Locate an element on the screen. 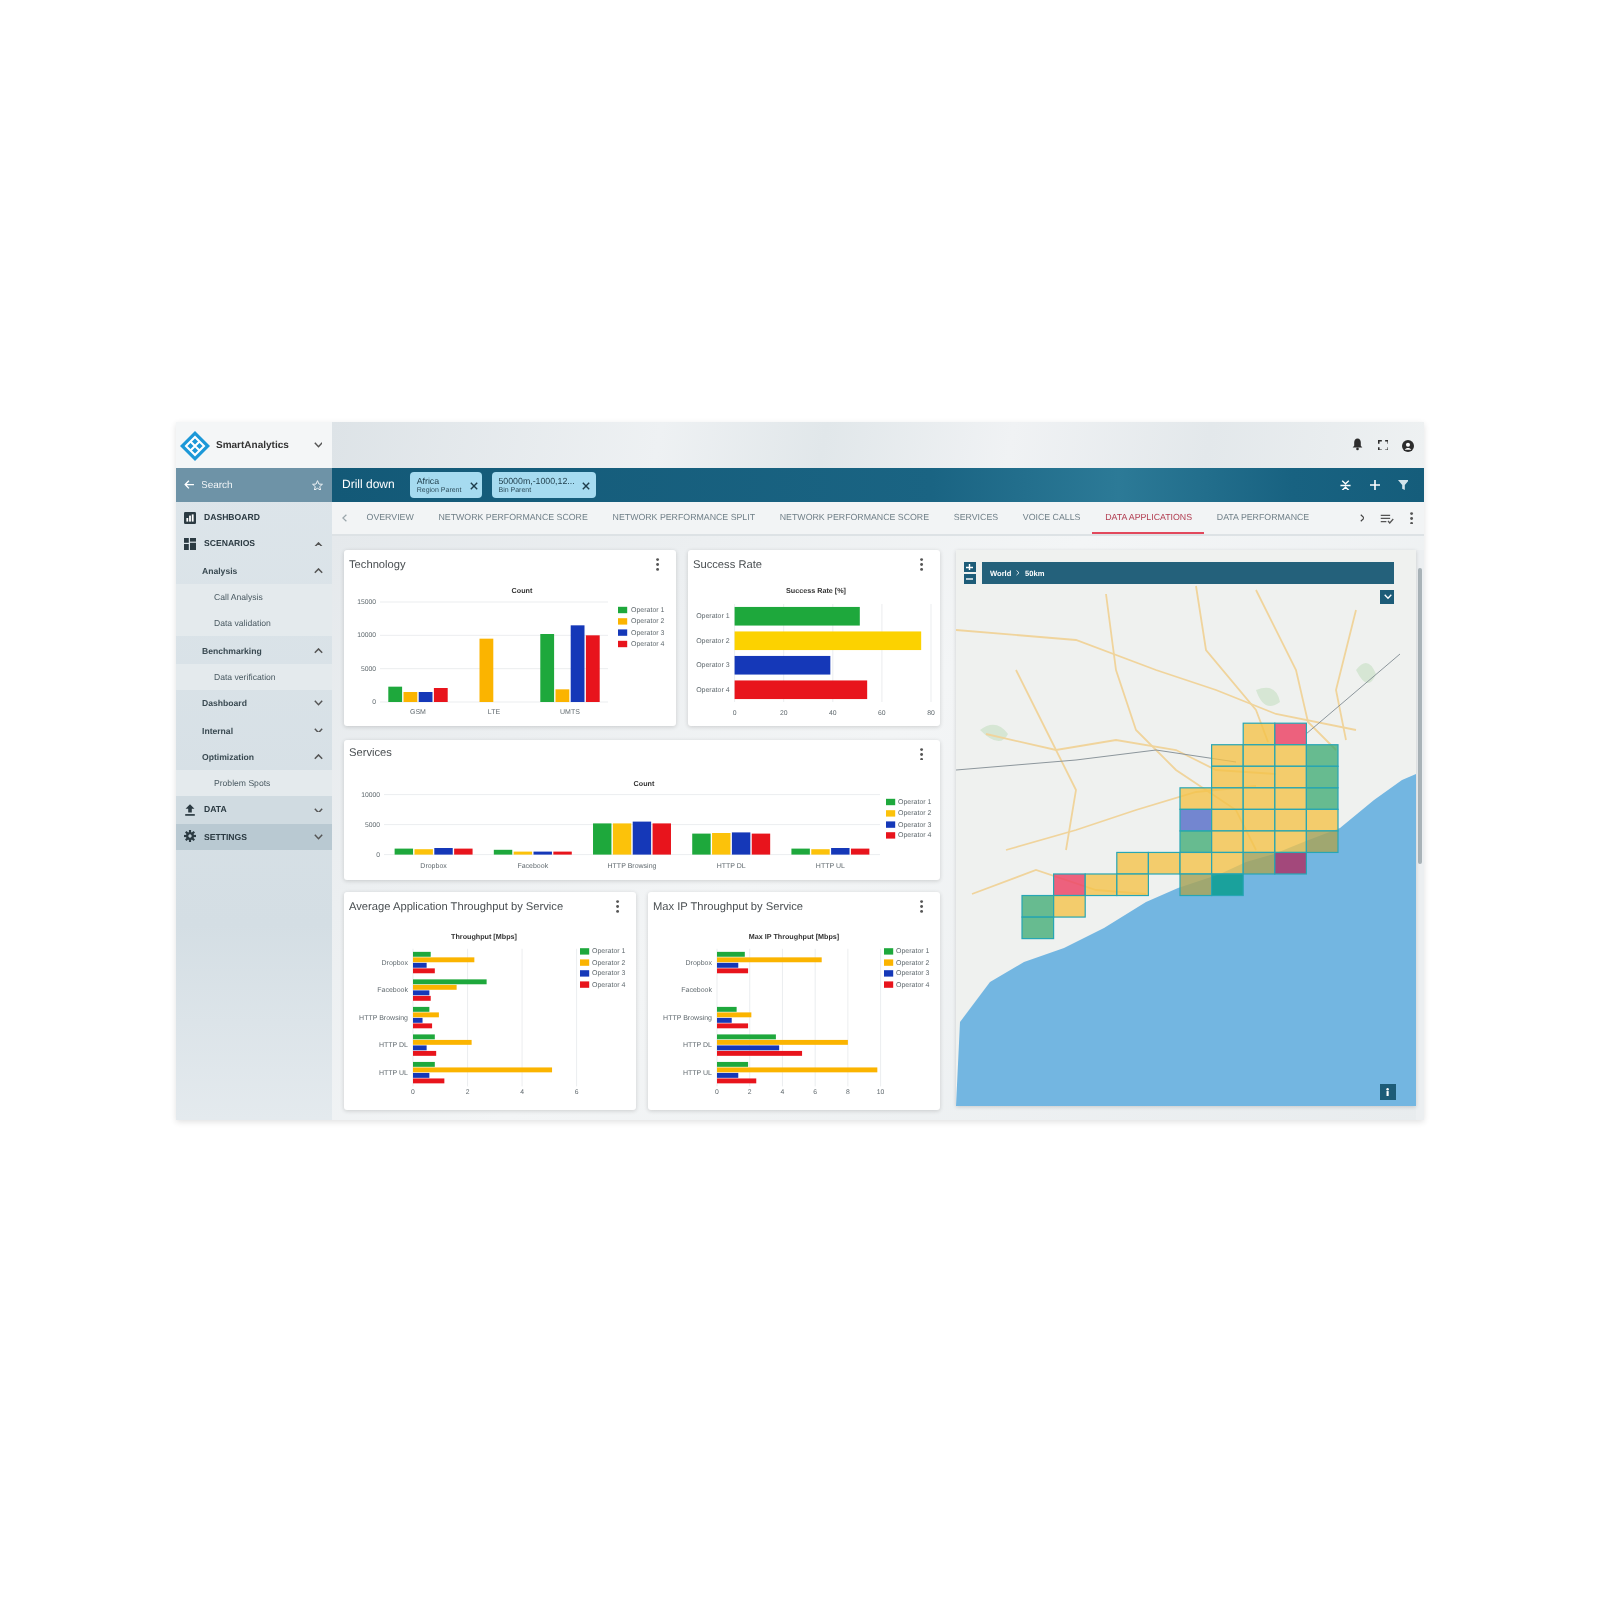  info-button is located at coordinates (1388, 1092).